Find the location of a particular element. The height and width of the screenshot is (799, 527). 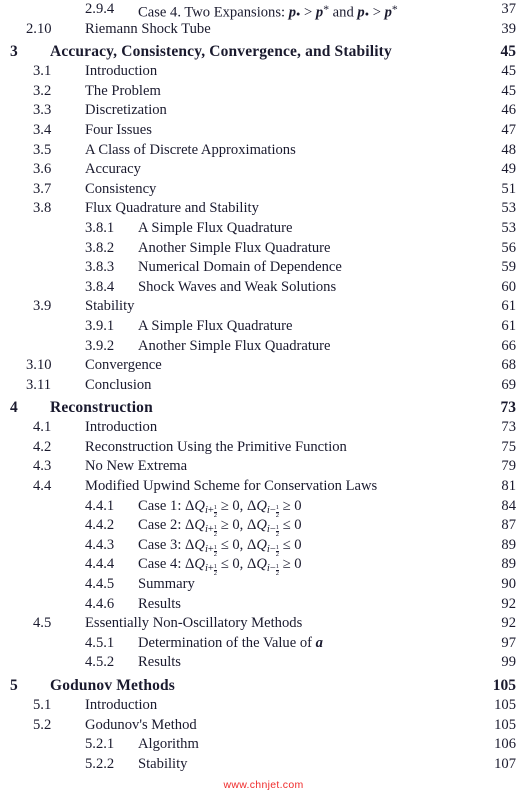

toc-entry-5: 5 Godunov Methods 105 is located at coordinates (263, 684).